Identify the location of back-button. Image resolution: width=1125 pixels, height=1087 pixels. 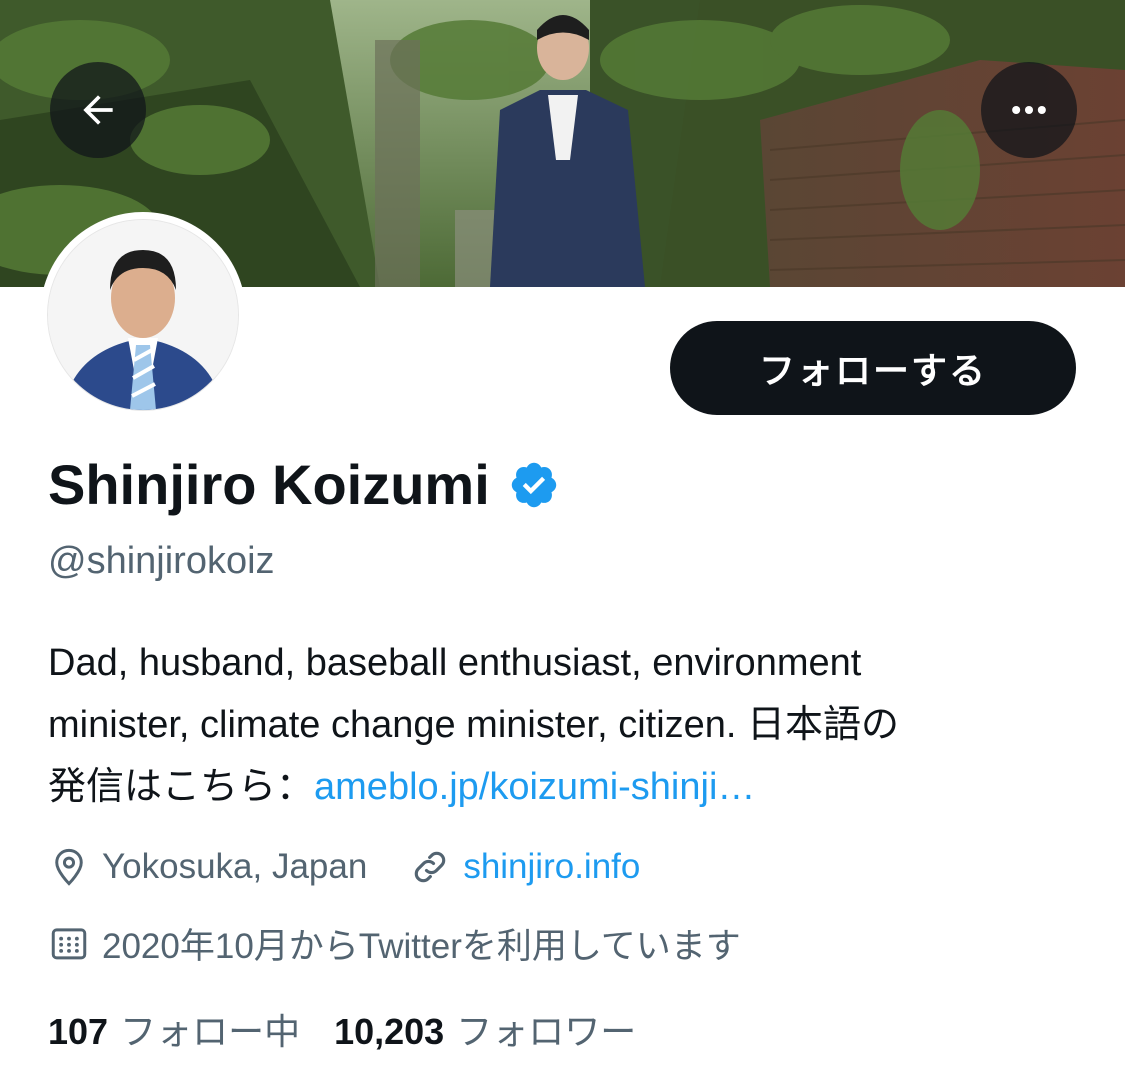
(98, 110).